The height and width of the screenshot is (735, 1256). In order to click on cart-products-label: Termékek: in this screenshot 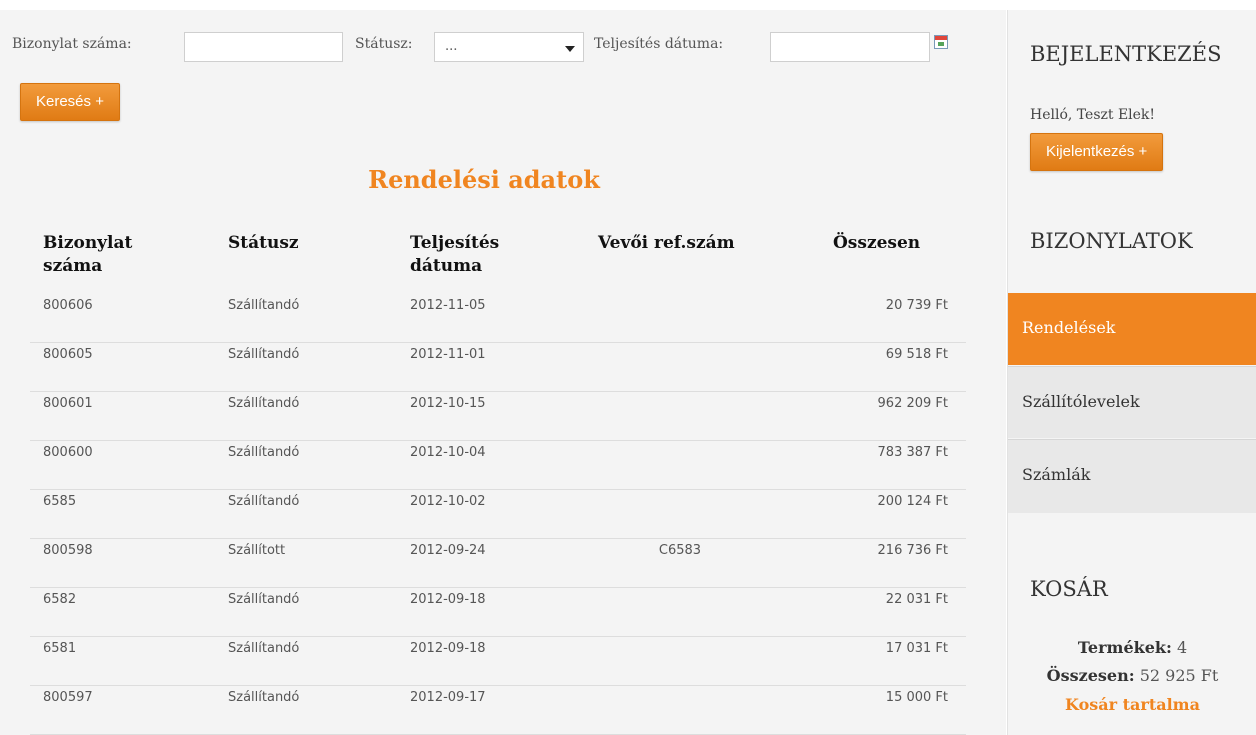, I will do `click(1124, 647)`.